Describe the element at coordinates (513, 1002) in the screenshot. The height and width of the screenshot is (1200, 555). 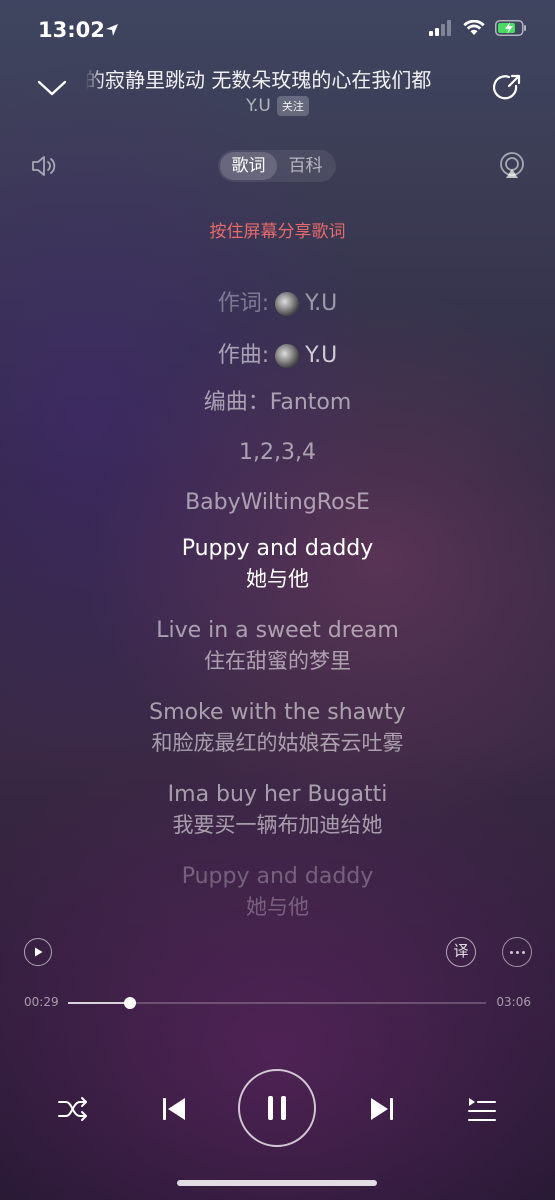
I see `total-time: 03:06` at that location.